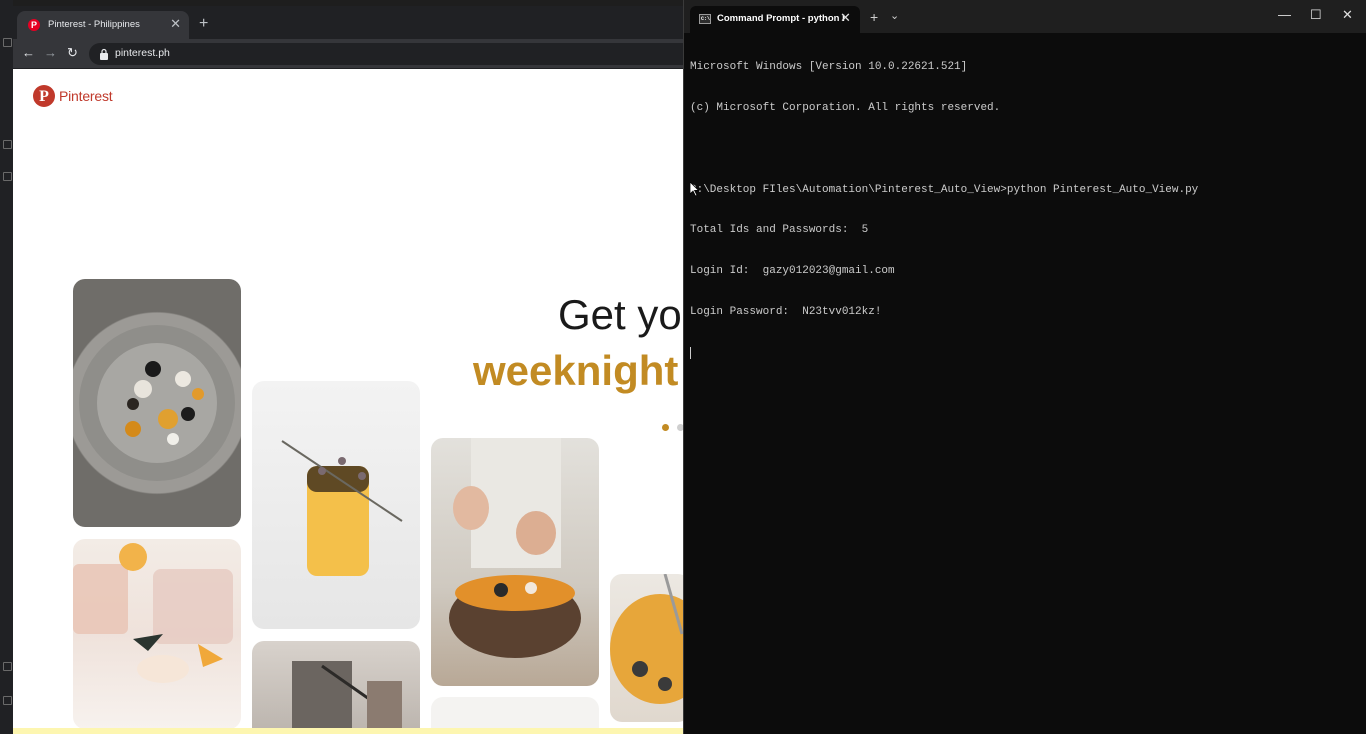  I want to click on drink-illustration, so click(342, 508).